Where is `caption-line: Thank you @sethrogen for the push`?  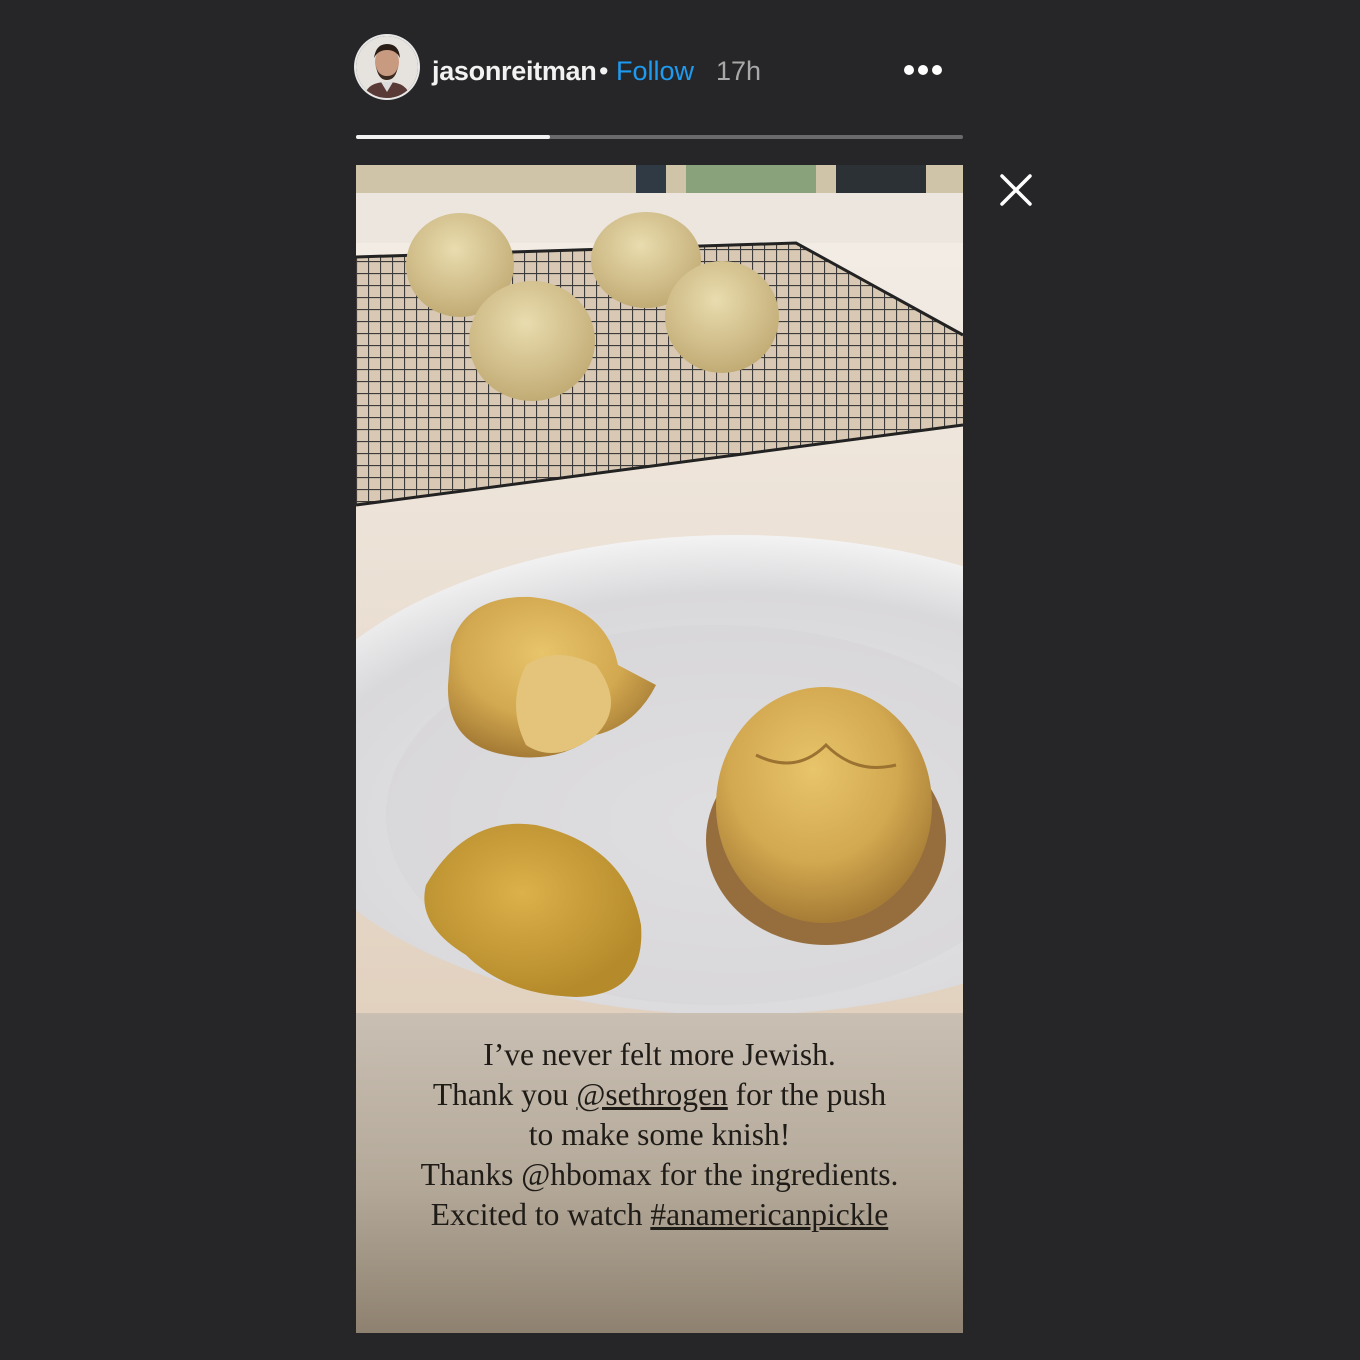 caption-line: Thank you @sethrogen for the push is located at coordinates (659, 1095).